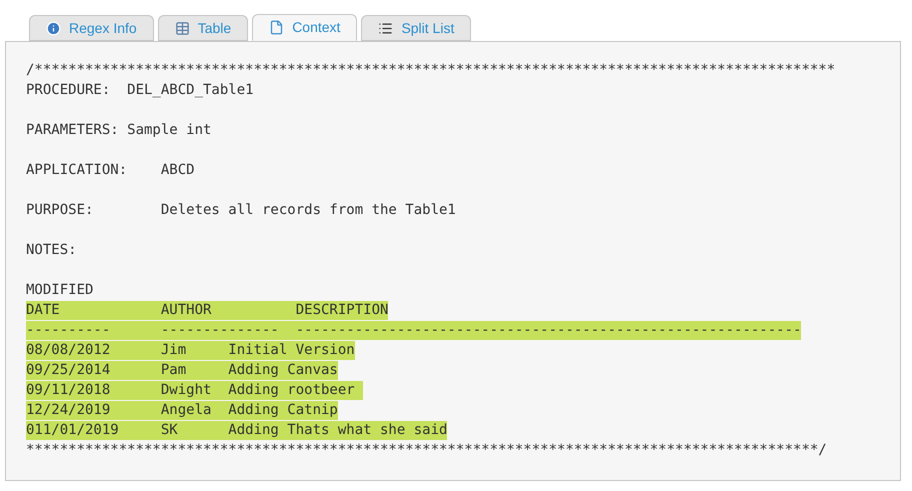 The width and height of the screenshot is (912, 491). Describe the element at coordinates (110, 170) in the screenshot. I see `code-line: APPLICATION: ABCD` at that location.